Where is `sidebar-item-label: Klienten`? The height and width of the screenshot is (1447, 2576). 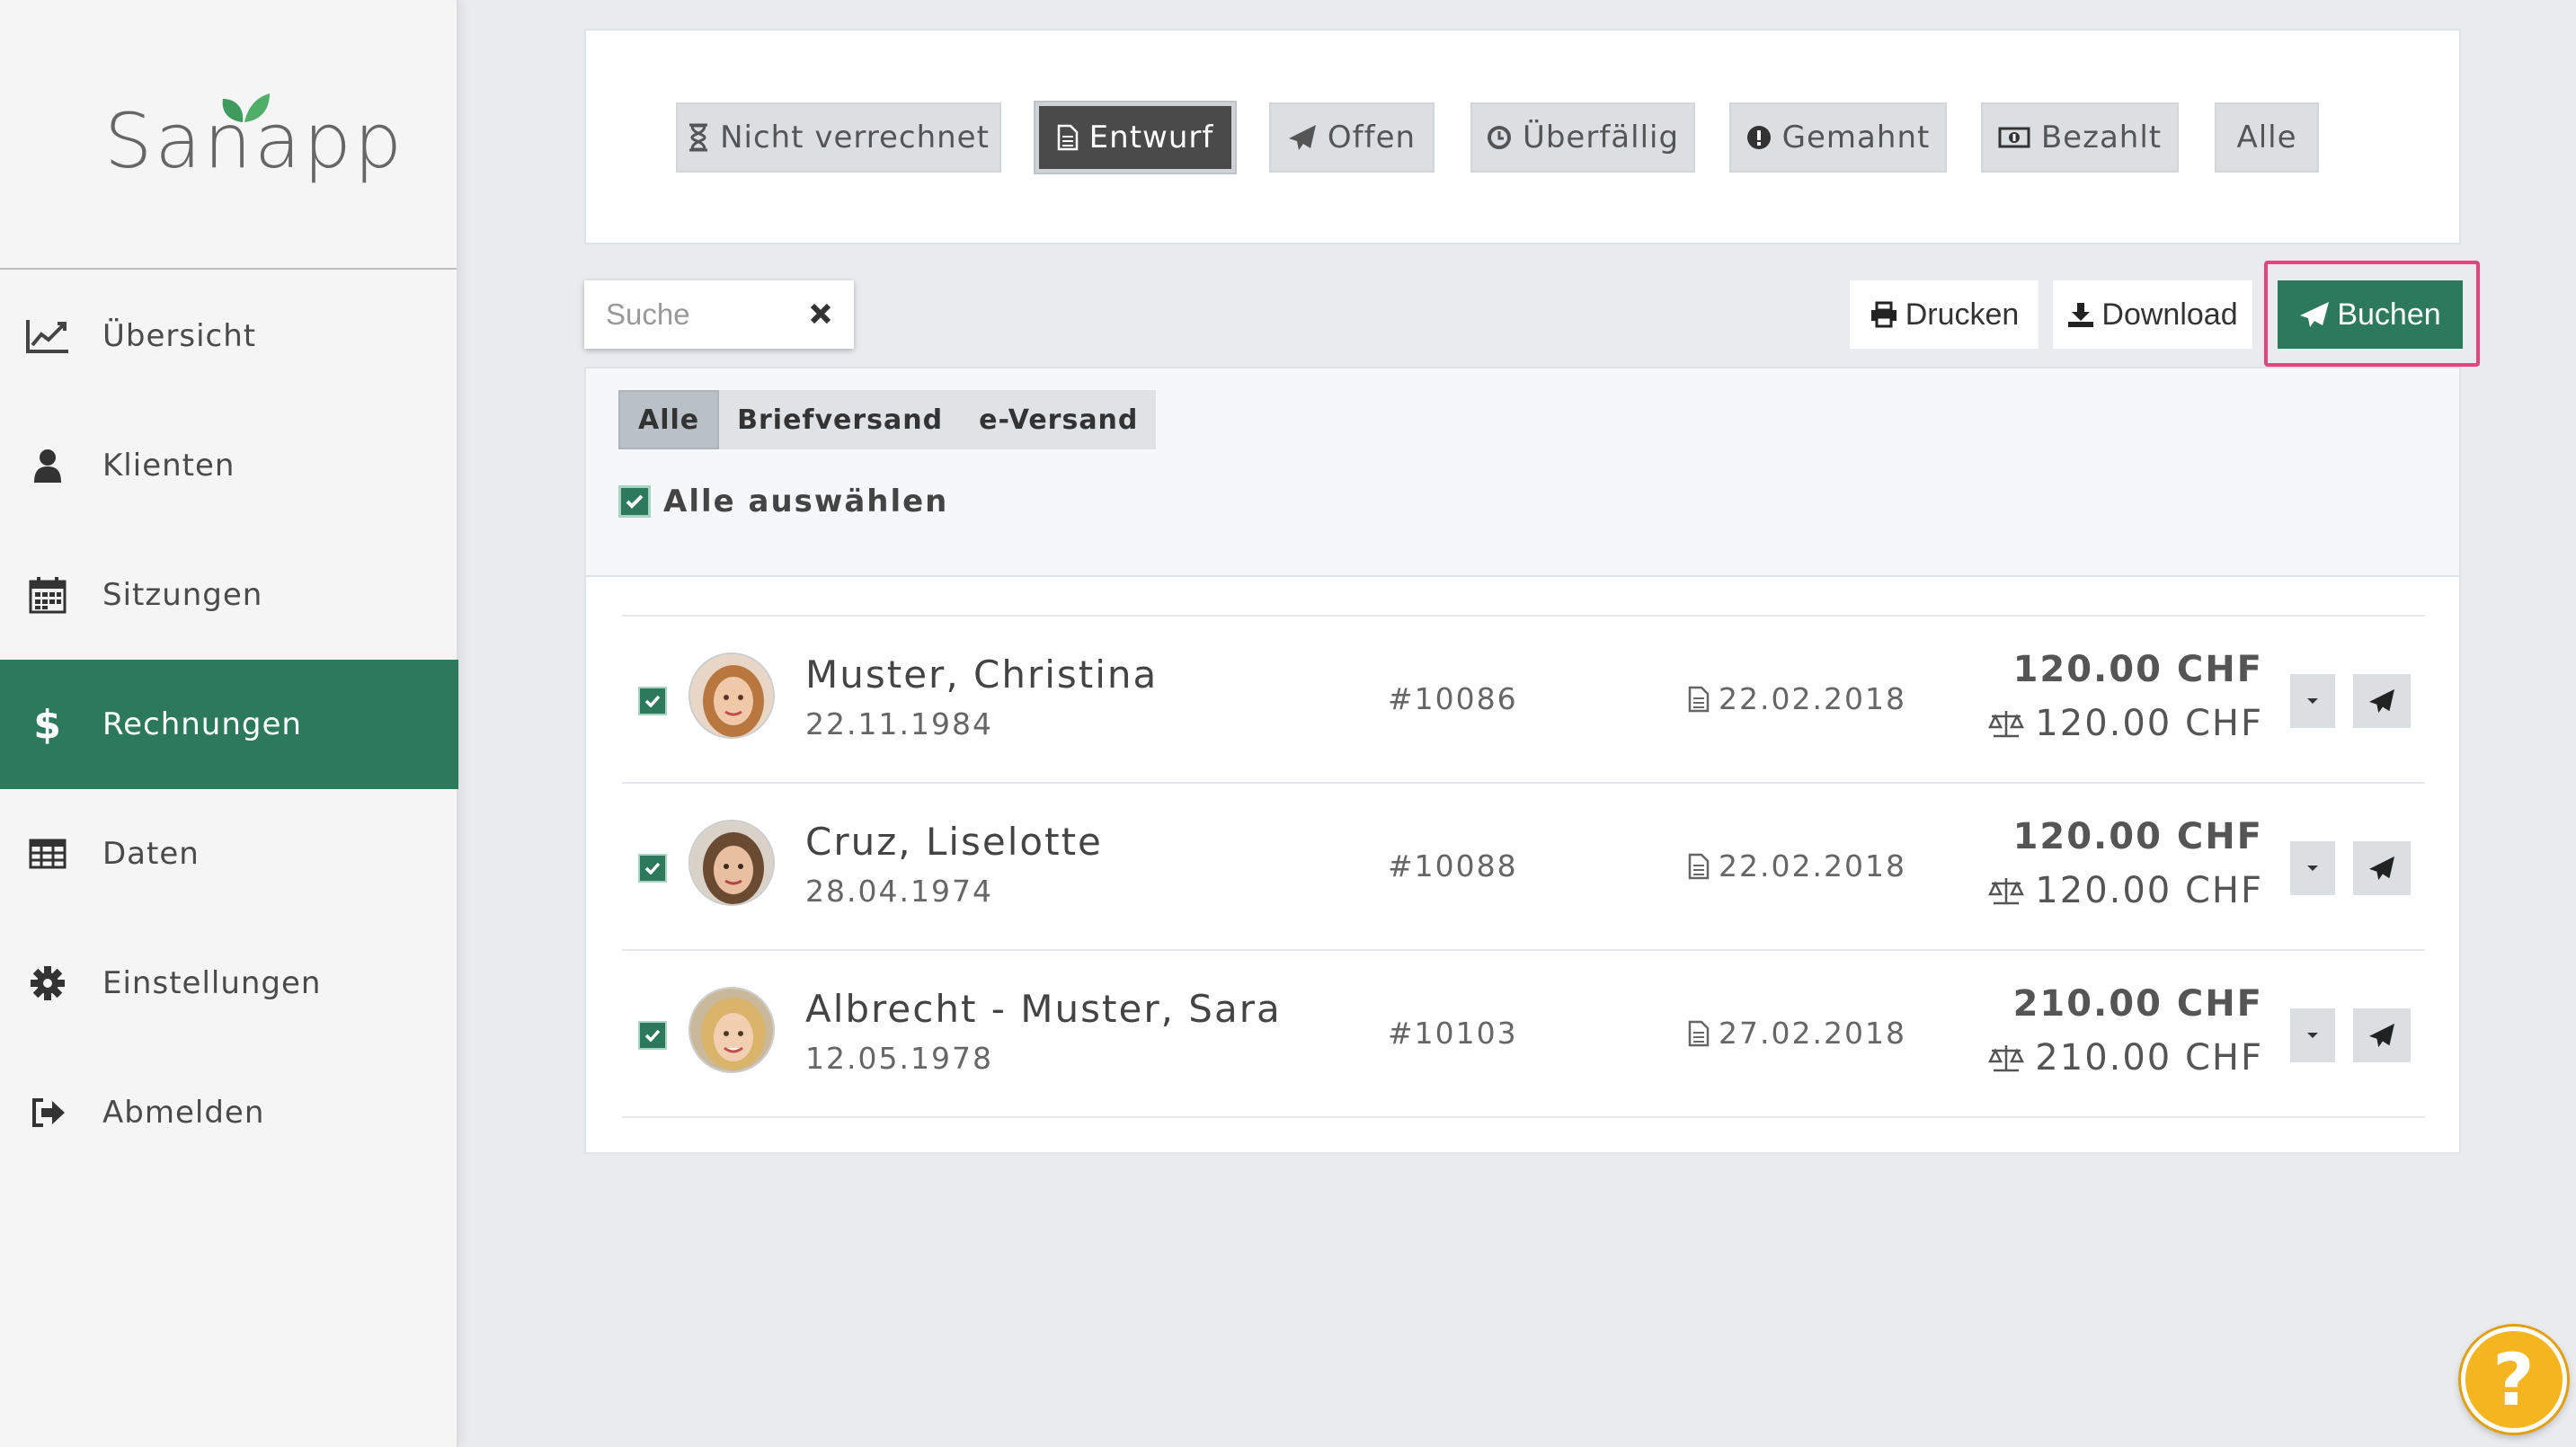 sidebar-item-label: Klienten is located at coordinates (168, 466).